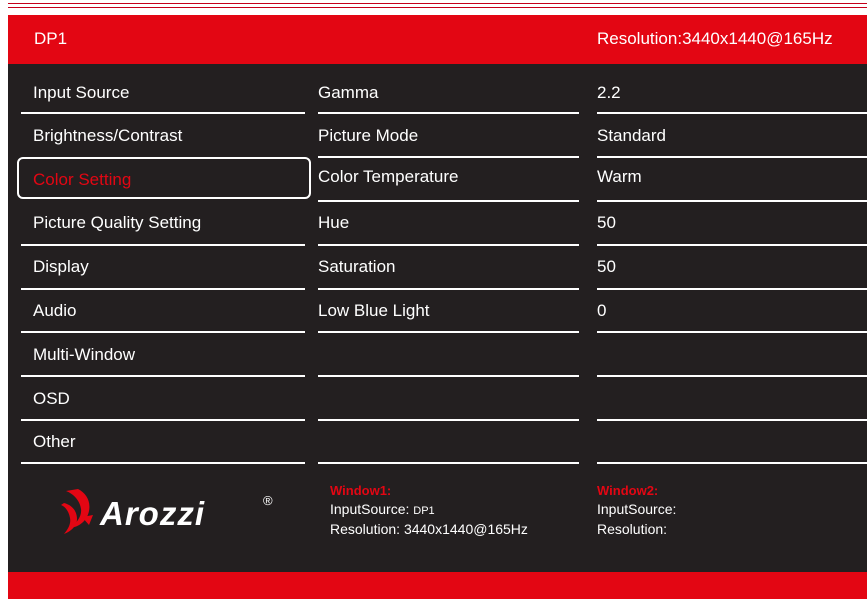  Describe the element at coordinates (640, 38) in the screenshot. I see `resolution-label: Resolution:` at that location.